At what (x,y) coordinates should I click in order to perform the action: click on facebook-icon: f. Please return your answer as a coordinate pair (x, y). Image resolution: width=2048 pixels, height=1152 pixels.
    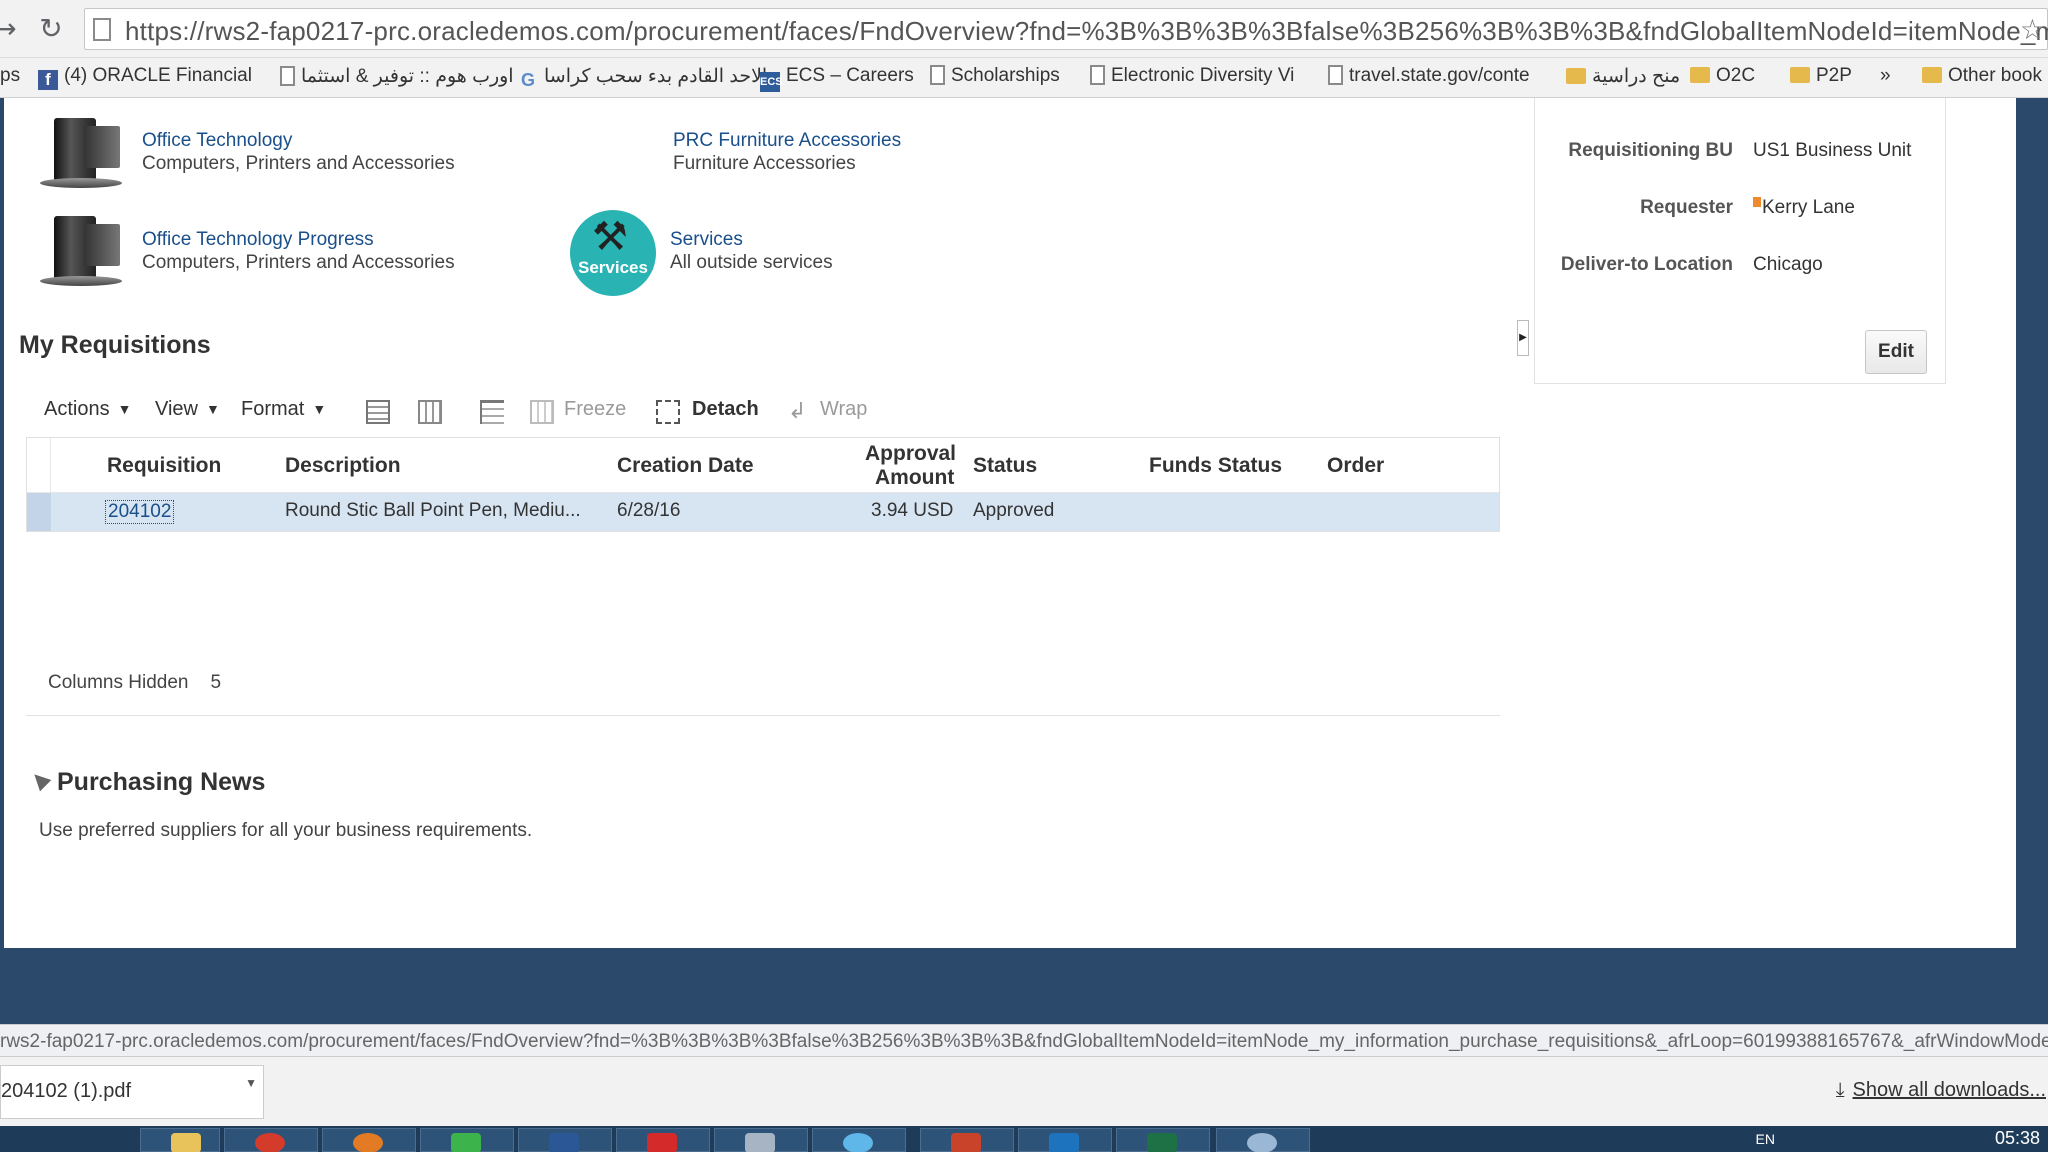
    Looking at the image, I should click on (48, 80).